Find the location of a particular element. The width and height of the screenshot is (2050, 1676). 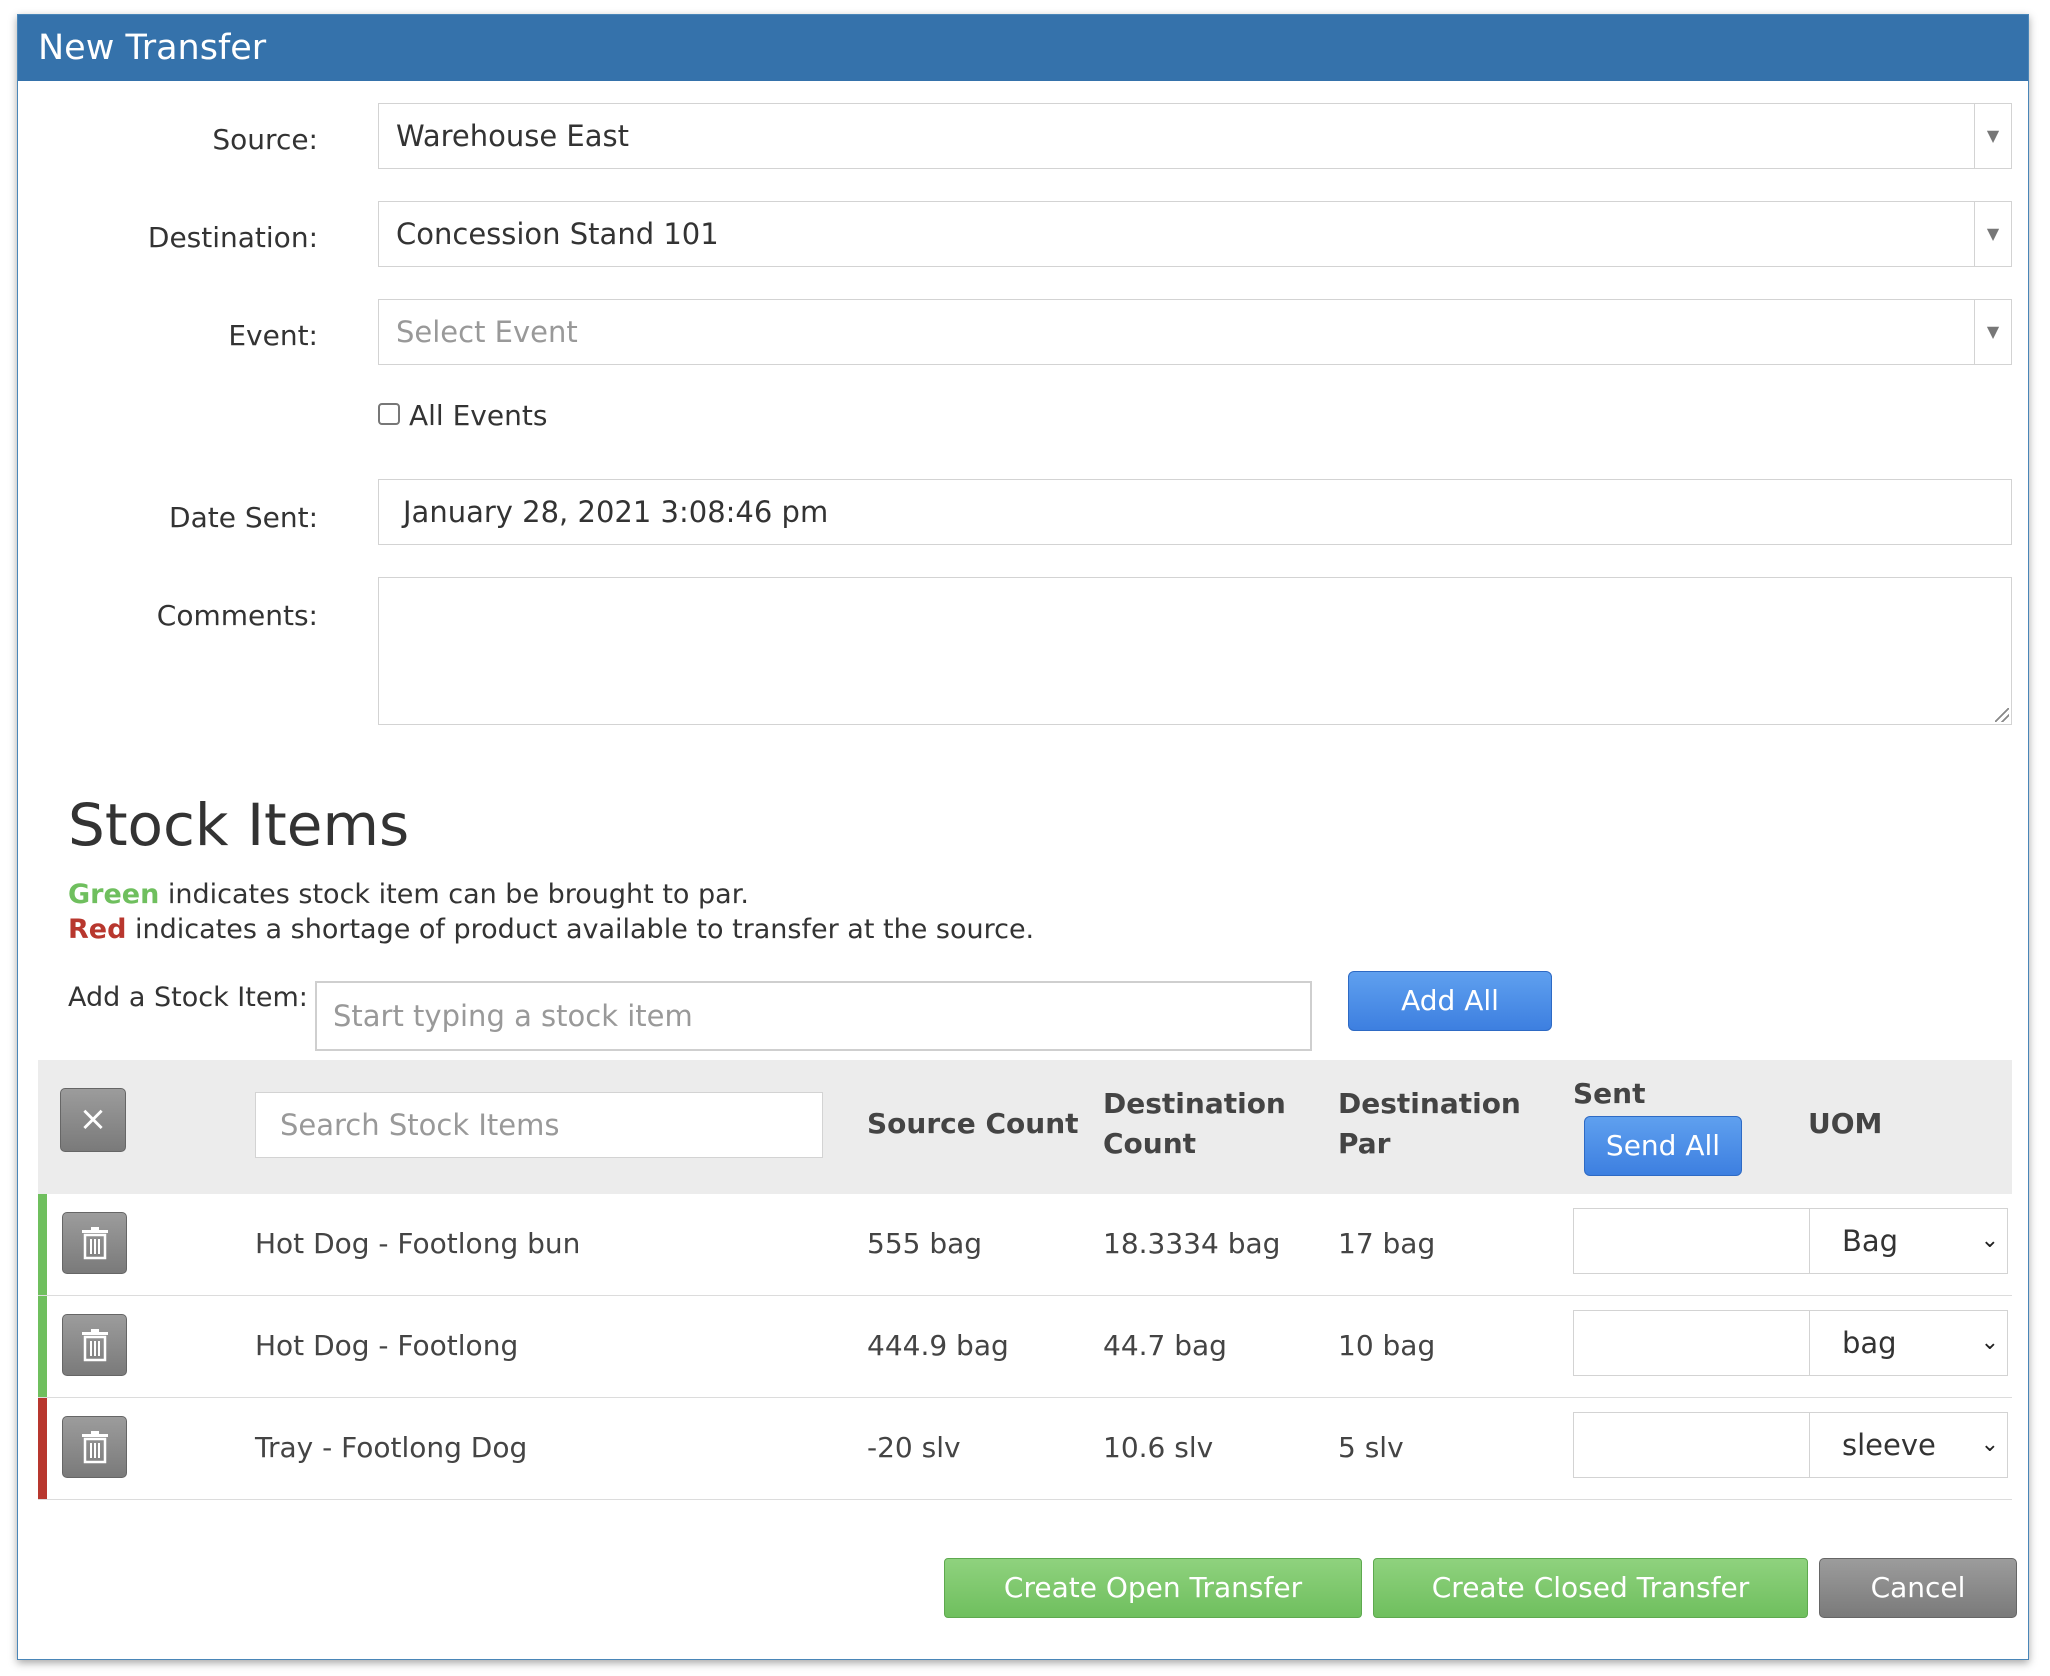

source-count: 444.9 bag is located at coordinates (938, 1345).